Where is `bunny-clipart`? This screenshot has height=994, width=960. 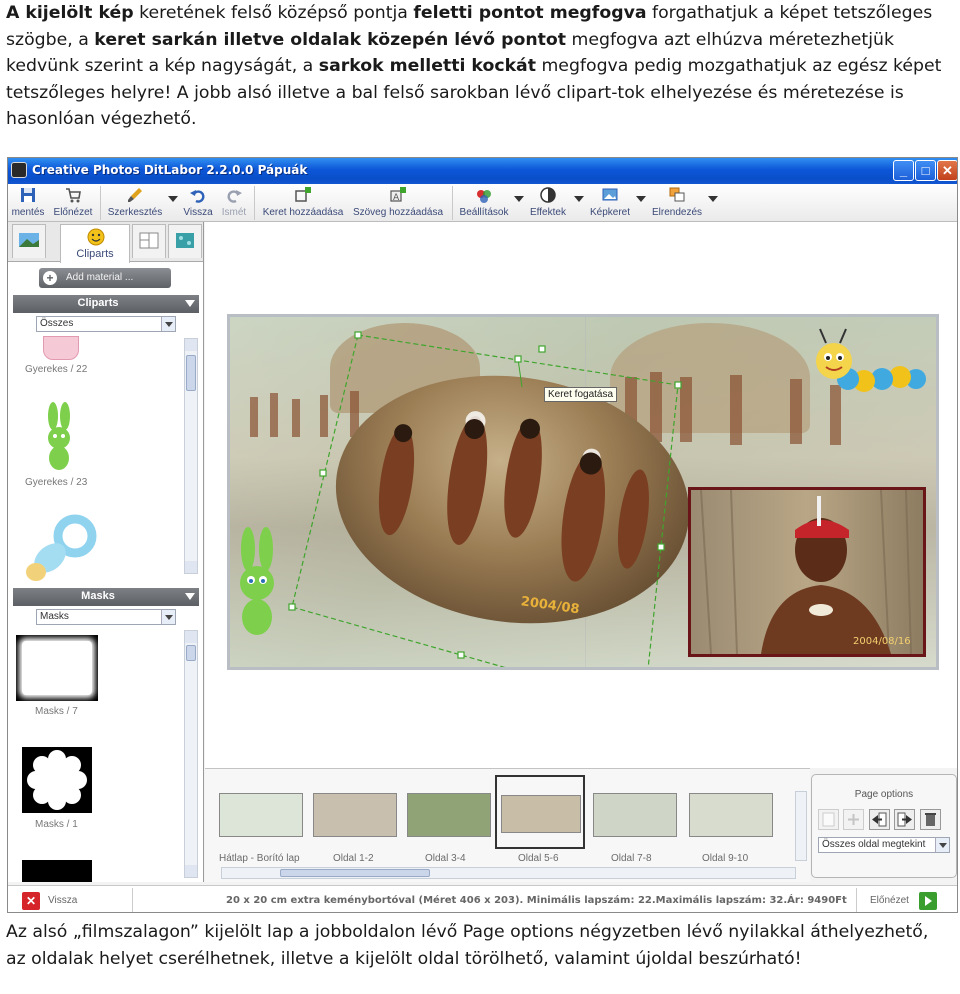
bunny-clipart is located at coordinates (257, 581).